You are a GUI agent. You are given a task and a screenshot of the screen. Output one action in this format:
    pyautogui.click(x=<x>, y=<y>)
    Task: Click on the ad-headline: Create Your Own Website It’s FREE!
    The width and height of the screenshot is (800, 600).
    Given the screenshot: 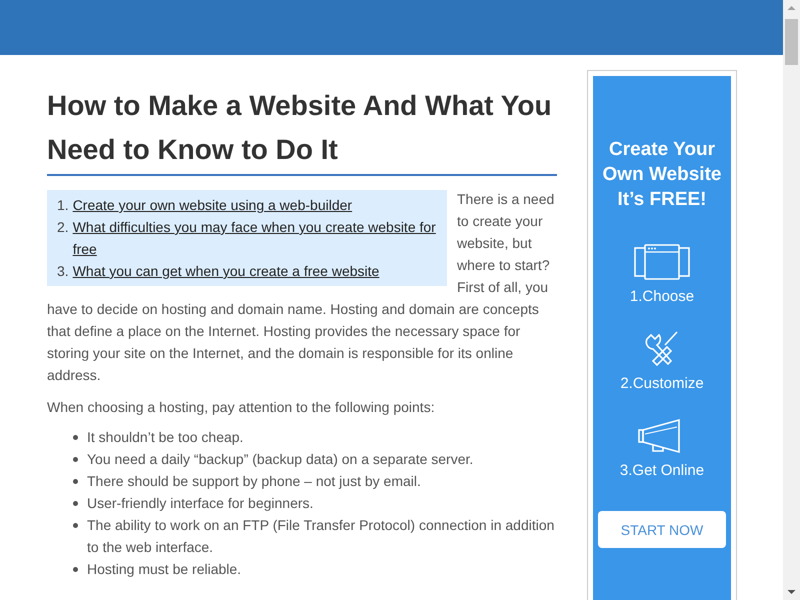 What is the action you would take?
    pyautogui.click(x=662, y=175)
    